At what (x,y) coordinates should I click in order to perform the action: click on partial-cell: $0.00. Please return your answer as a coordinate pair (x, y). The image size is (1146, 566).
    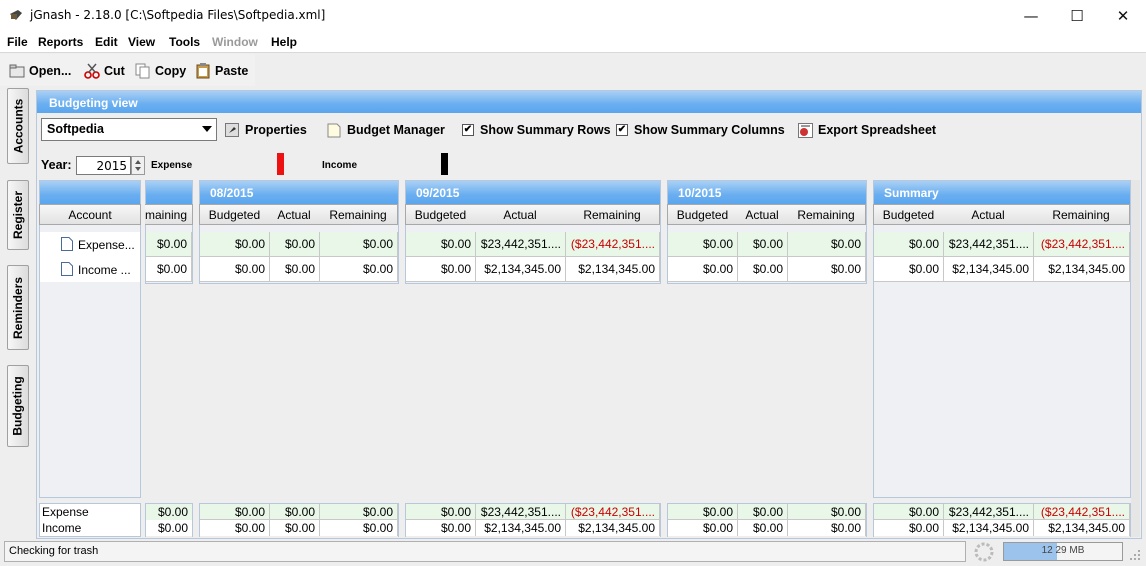
    Looking at the image, I should click on (169, 269).